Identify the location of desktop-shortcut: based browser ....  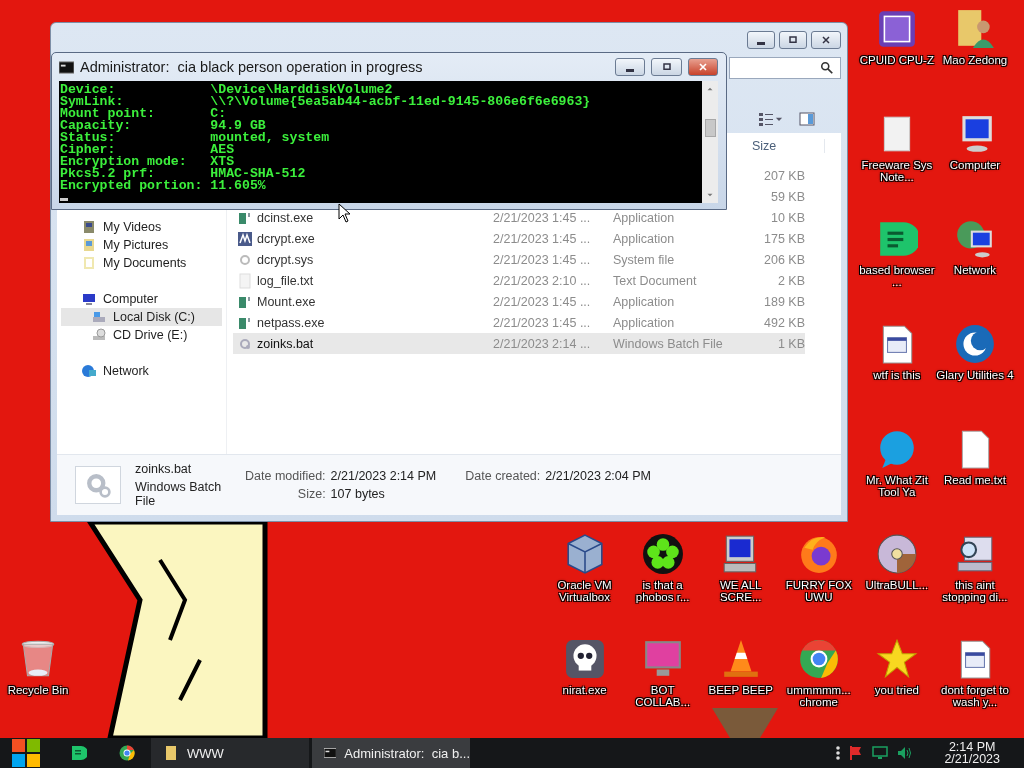
(896, 253).